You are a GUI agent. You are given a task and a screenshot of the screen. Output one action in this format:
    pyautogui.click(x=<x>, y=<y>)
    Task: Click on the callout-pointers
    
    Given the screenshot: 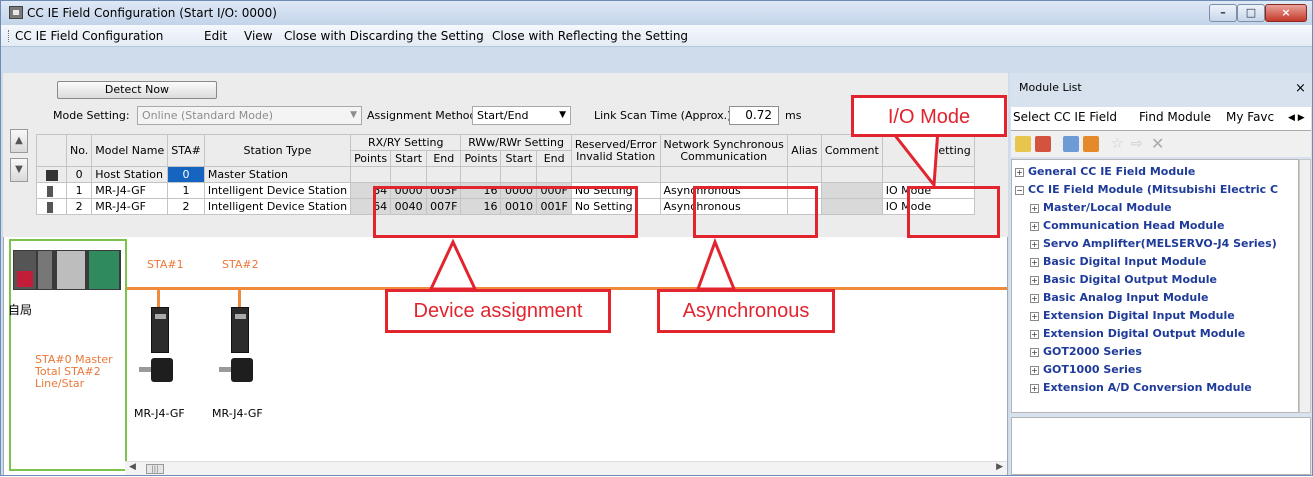 What is the action you would take?
    pyautogui.click(x=684, y=209)
    